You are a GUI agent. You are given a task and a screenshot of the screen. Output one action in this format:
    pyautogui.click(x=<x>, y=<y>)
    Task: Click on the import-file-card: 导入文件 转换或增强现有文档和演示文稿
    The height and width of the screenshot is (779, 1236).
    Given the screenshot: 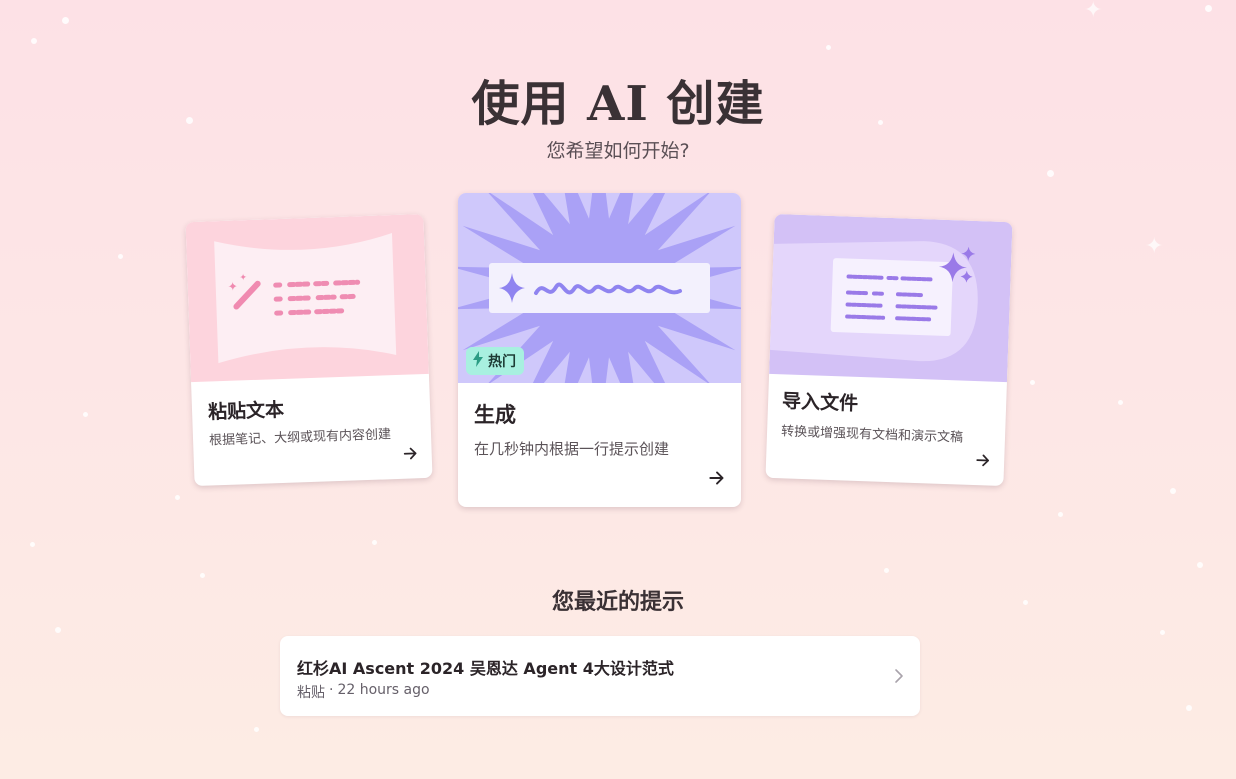 What is the action you would take?
    pyautogui.click(x=889, y=350)
    